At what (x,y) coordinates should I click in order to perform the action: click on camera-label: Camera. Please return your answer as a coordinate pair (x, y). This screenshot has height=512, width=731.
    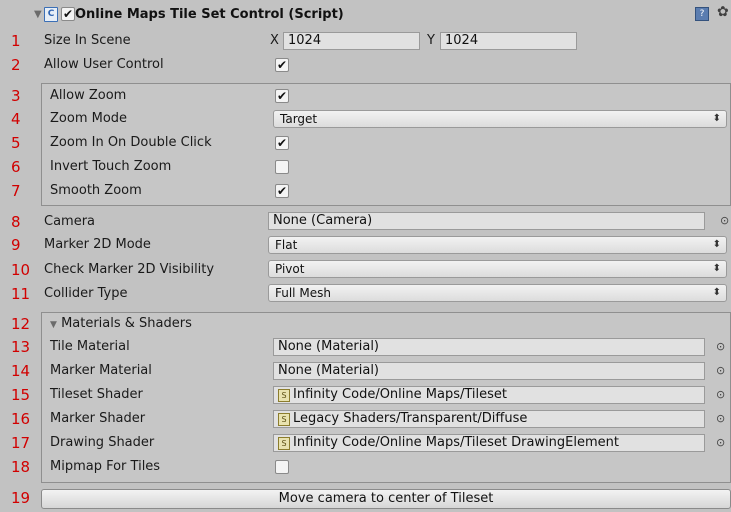
    Looking at the image, I should click on (70, 221).